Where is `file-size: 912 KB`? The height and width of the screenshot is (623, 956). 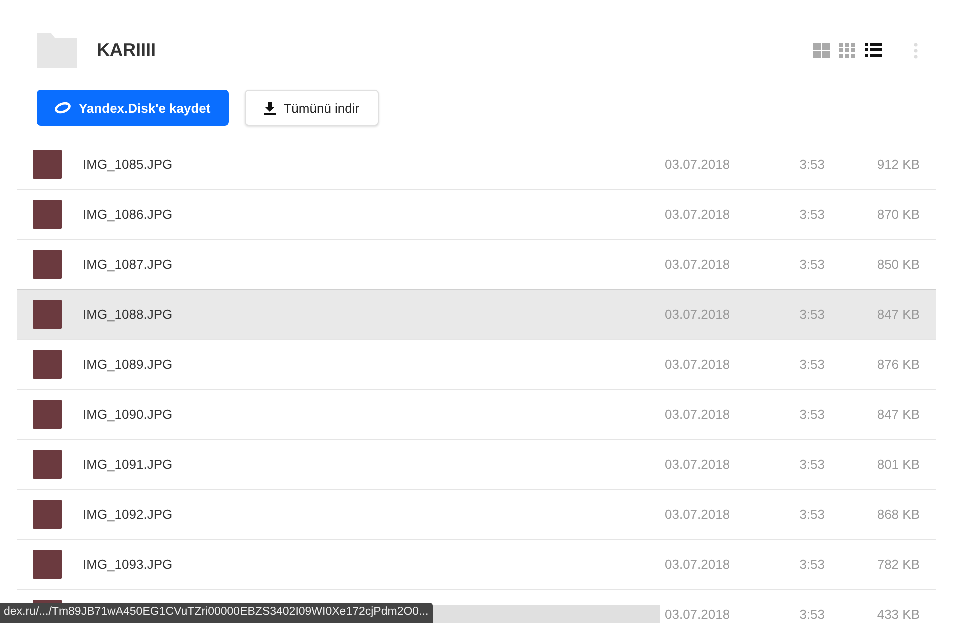 file-size: 912 KB is located at coordinates (898, 164).